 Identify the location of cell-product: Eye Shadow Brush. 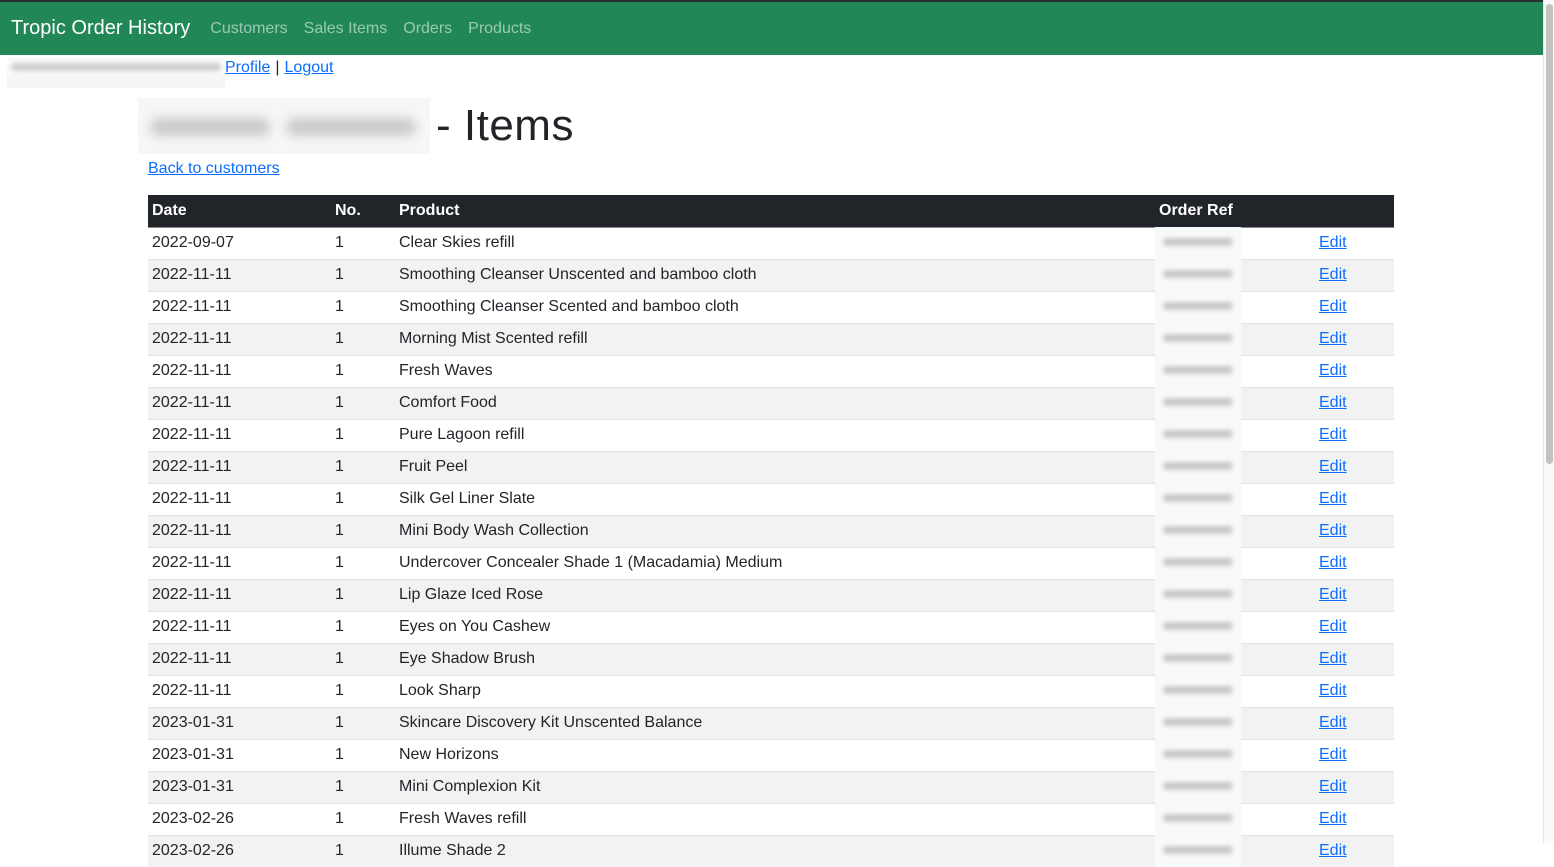
(775, 658).